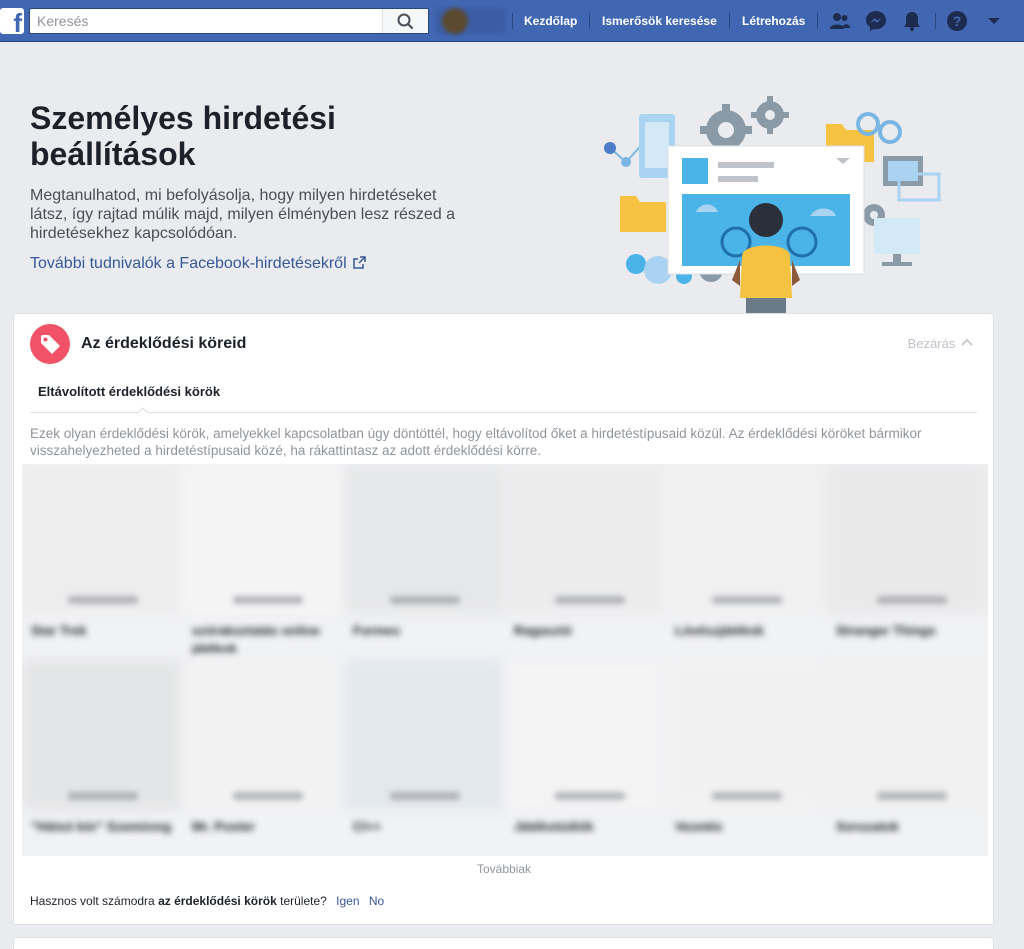  I want to click on interest-name: Cl++, so click(367, 826).